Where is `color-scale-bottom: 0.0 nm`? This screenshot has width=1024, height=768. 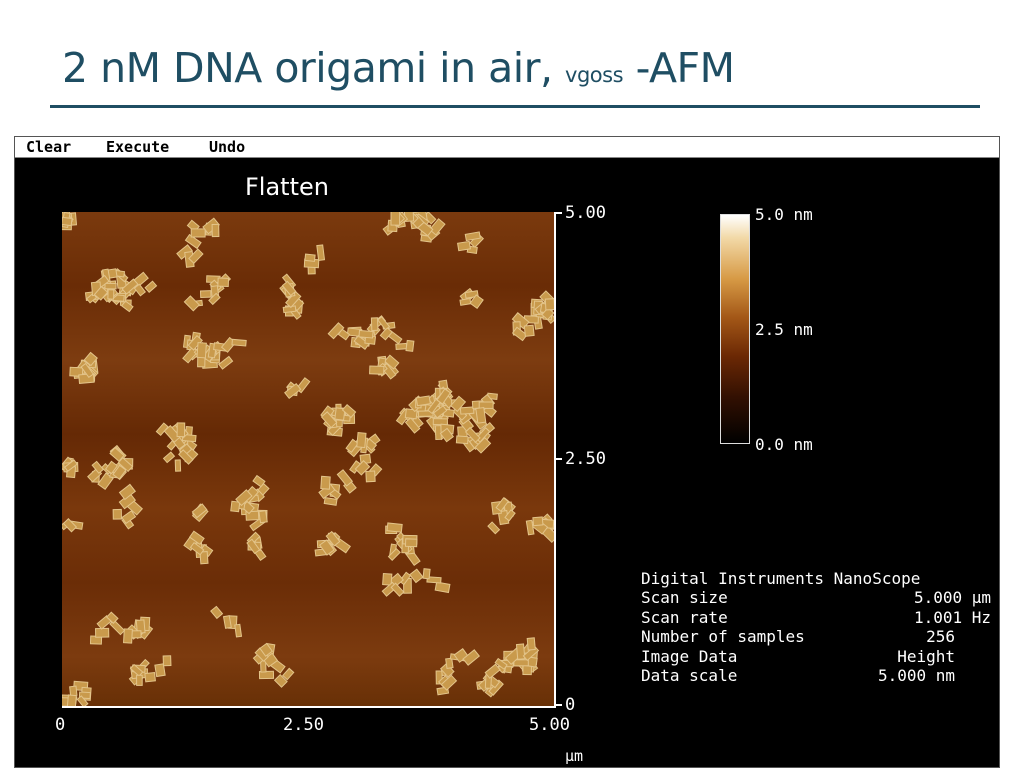
color-scale-bottom: 0.0 nm is located at coordinates (784, 444).